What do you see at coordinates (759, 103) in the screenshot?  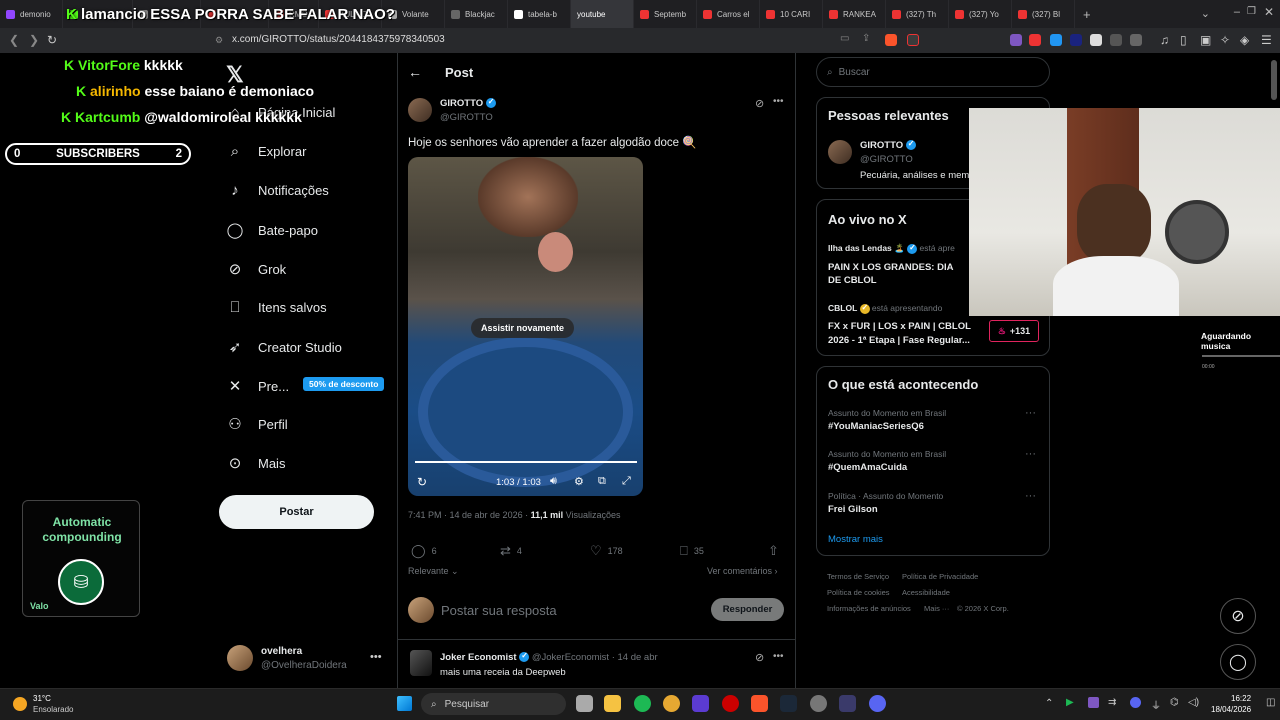 I see `grok-icon: ⊘` at bounding box center [759, 103].